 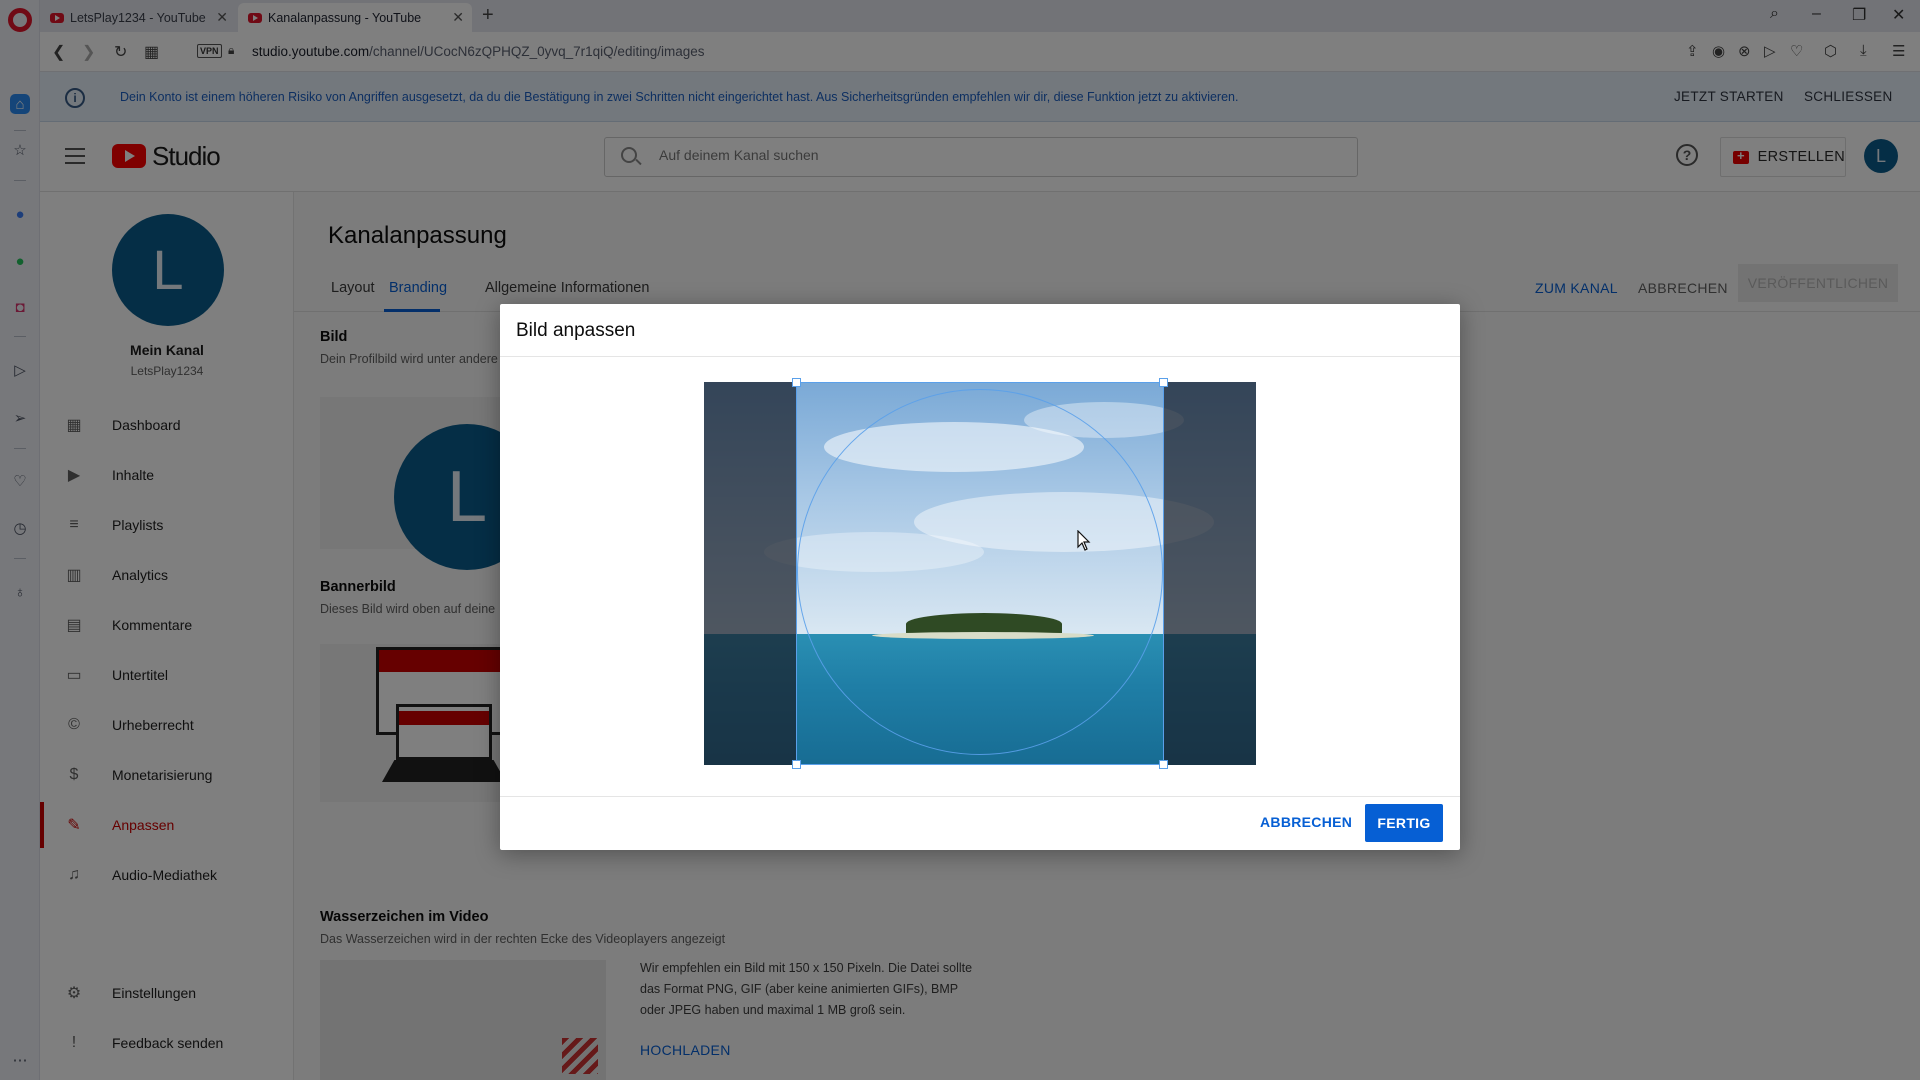 I want to click on dialog-cancel-button: ABBRECHEN, so click(x=1306, y=822).